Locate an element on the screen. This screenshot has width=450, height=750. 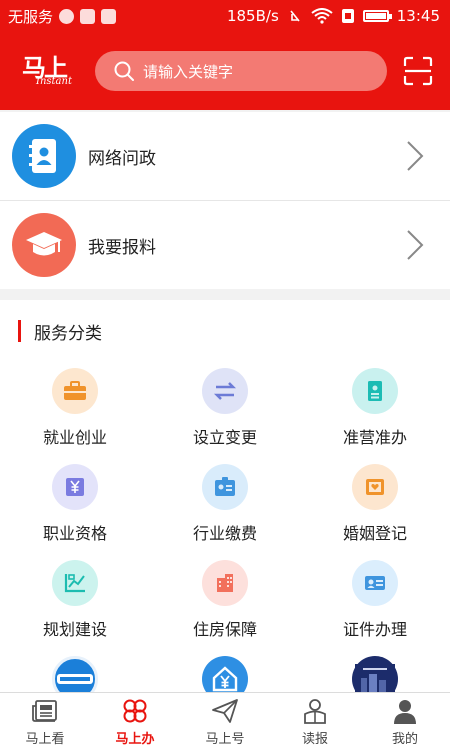
service-label: 住房保障 is located at coordinates (224, 629).